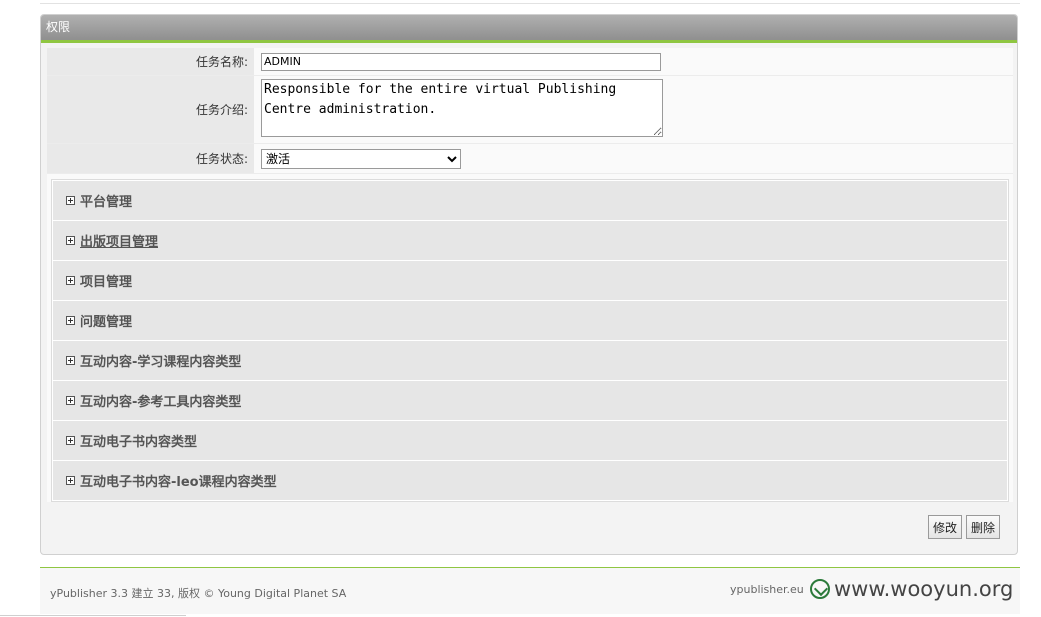 The image size is (1041, 617). Describe the element at coordinates (944, 527) in the screenshot. I see `edit-button: 修改` at that location.